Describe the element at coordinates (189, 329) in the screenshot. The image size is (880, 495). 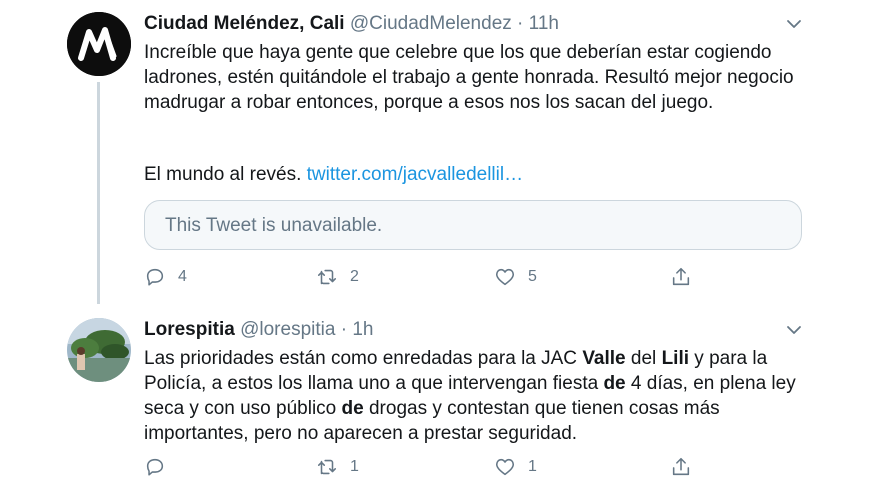
I see `author-name: Lorespitia` at that location.